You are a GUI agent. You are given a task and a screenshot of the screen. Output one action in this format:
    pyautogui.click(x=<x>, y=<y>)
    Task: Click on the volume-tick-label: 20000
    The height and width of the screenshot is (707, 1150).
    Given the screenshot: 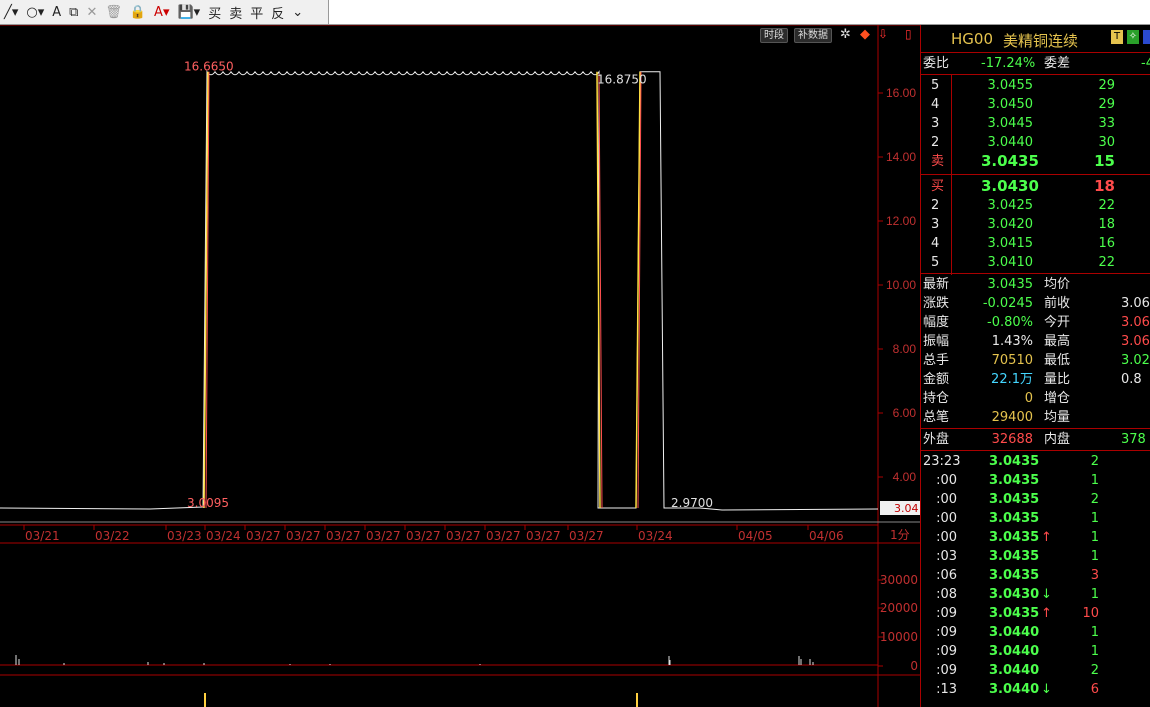 What is the action you would take?
    pyautogui.click(x=899, y=608)
    